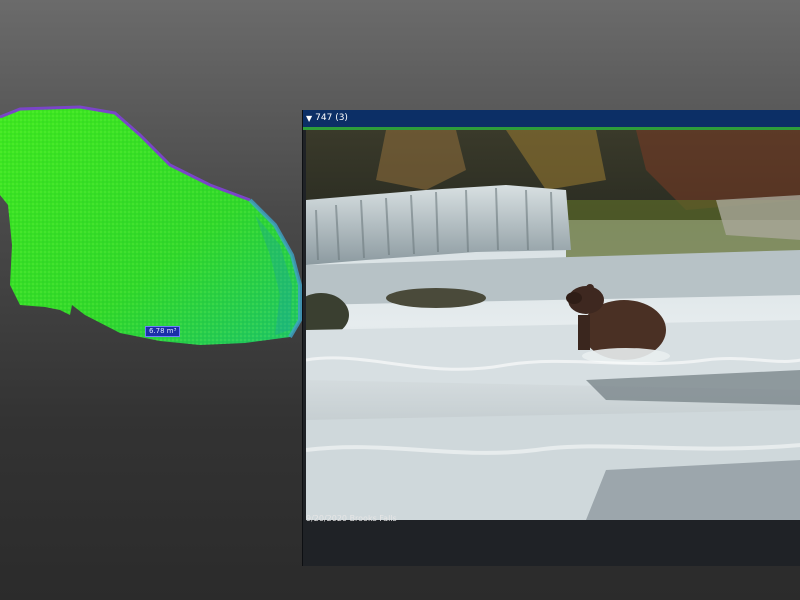 This screenshot has width=800, height=600. What do you see at coordinates (331, 118) in the screenshot?
I see `panel-title: 747 (3)` at bounding box center [331, 118].